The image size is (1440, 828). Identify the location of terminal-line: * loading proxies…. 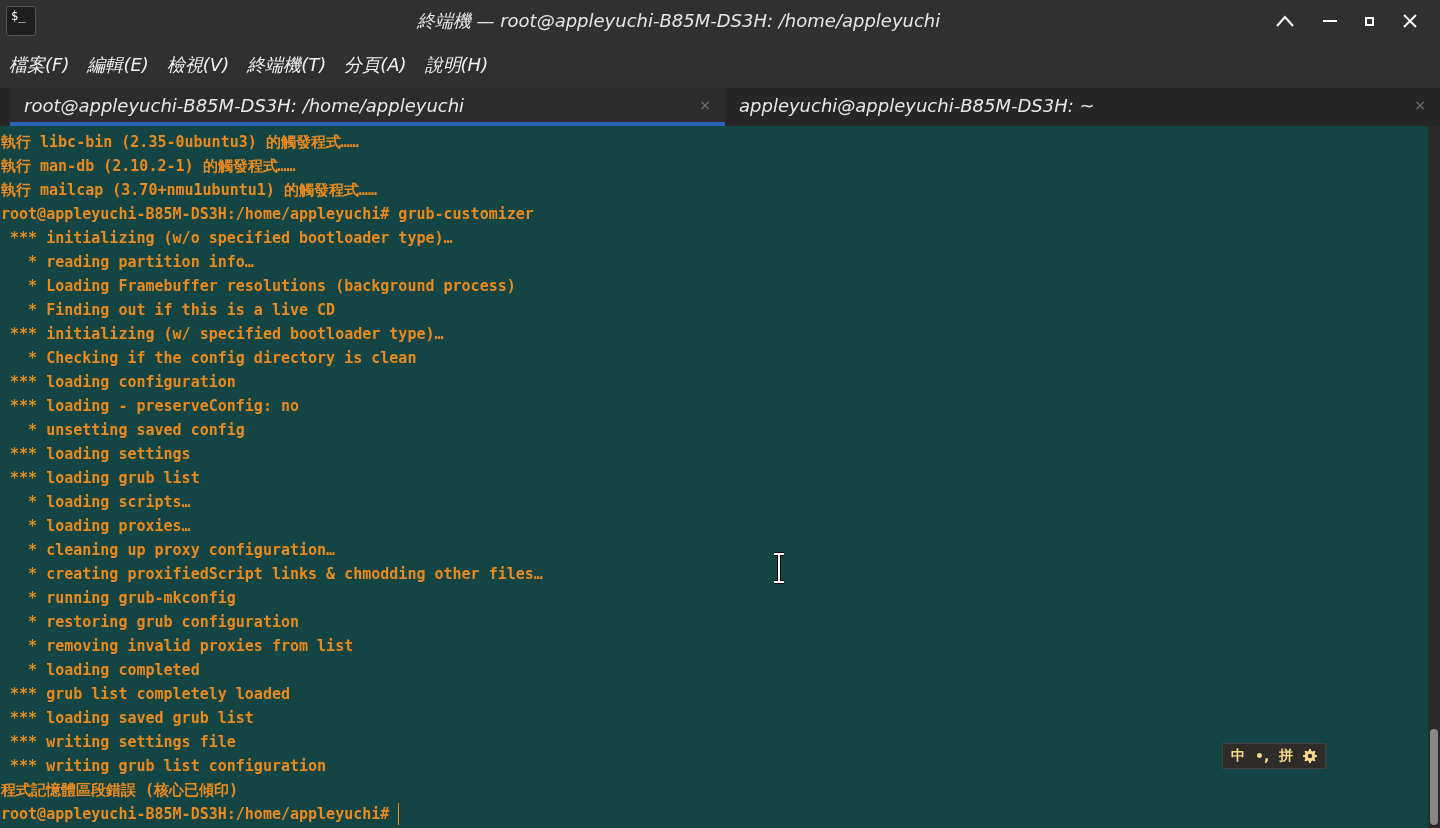
(109, 526).